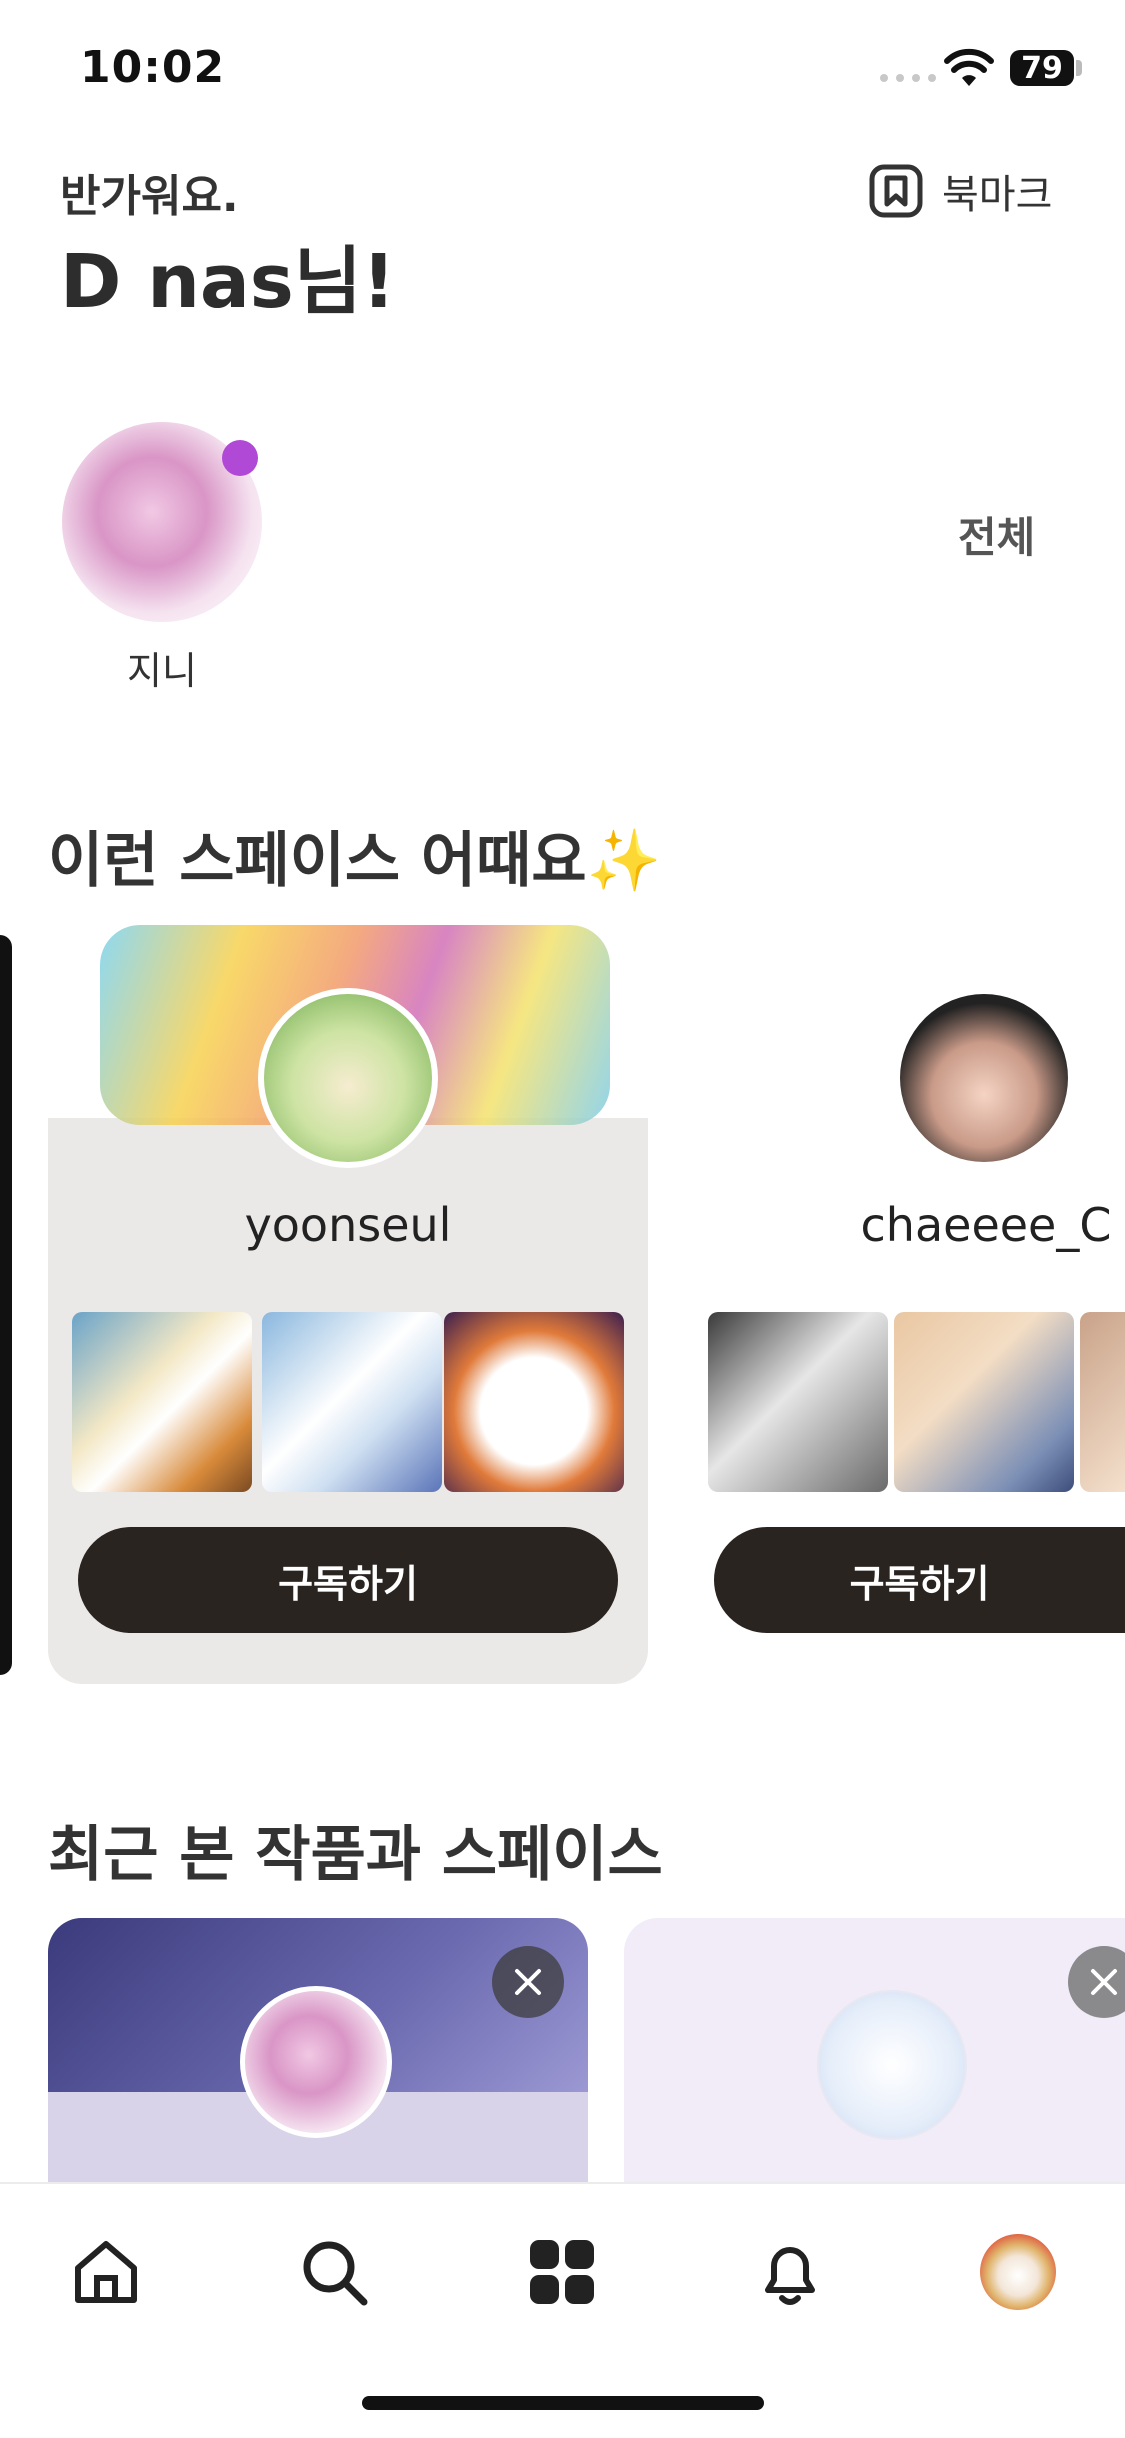 This screenshot has height=2438, width=1125. What do you see at coordinates (162, 671) in the screenshot?
I see `subscription-name: 지니` at bounding box center [162, 671].